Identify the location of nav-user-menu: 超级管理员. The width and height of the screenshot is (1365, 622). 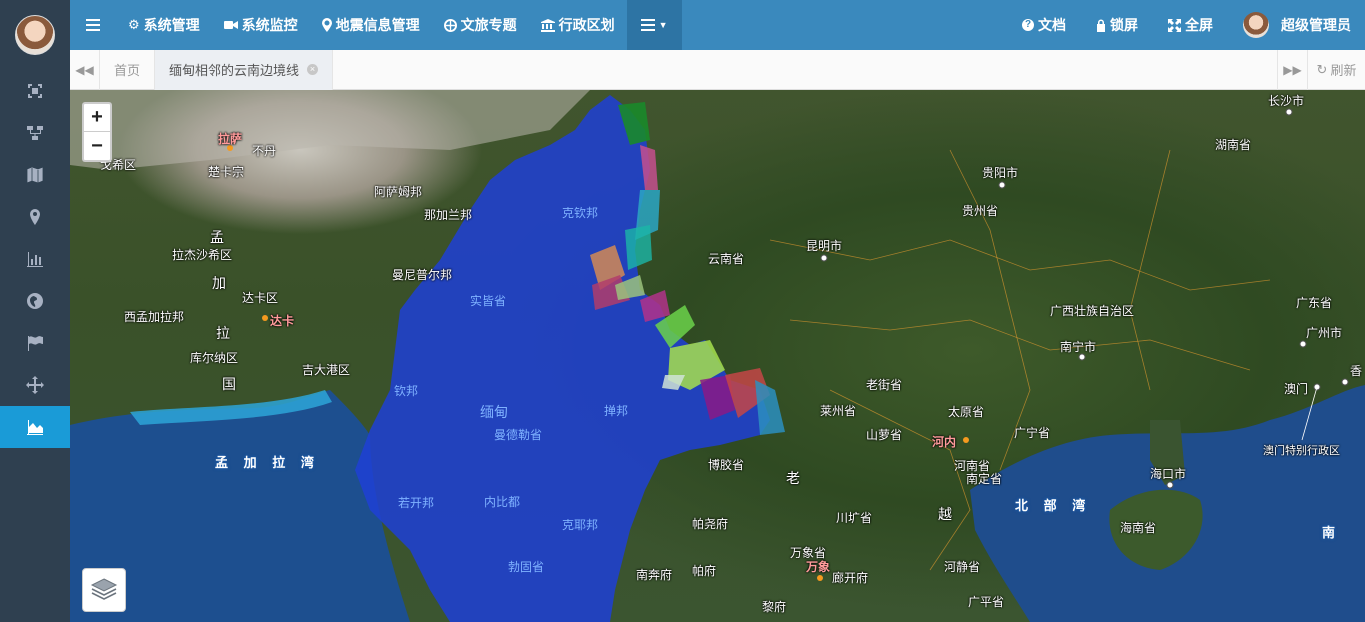
(1296, 25).